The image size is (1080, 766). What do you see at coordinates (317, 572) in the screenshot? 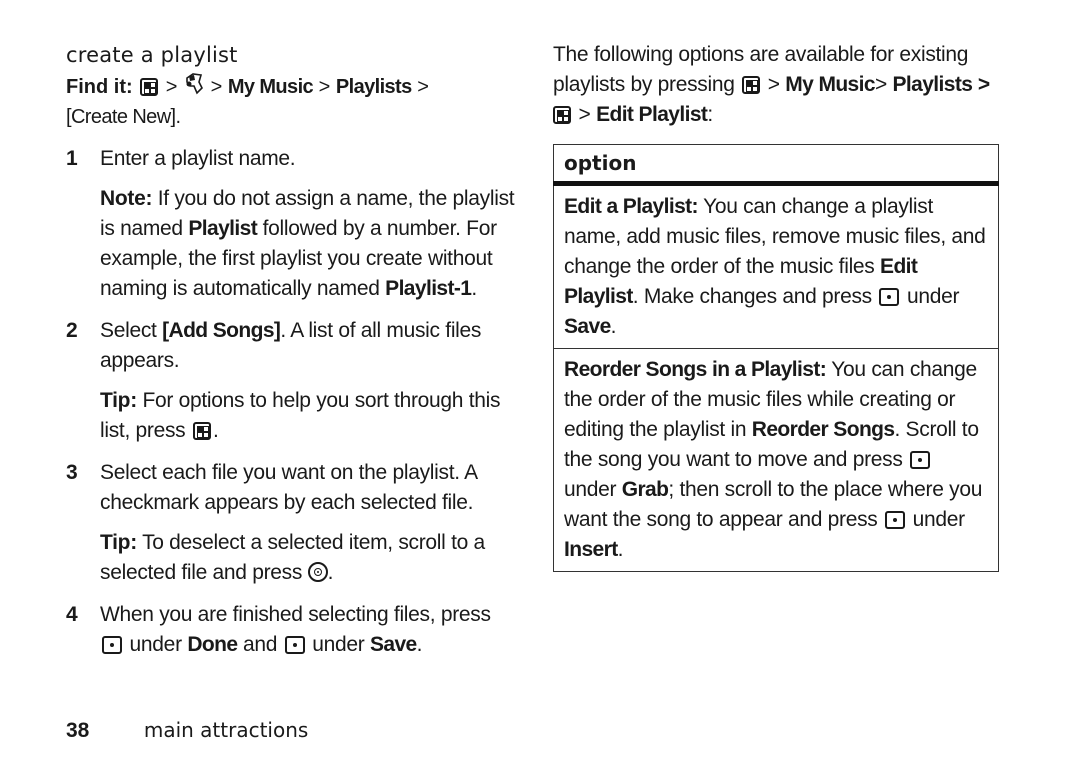
I see `navigation-key-icon` at bounding box center [317, 572].